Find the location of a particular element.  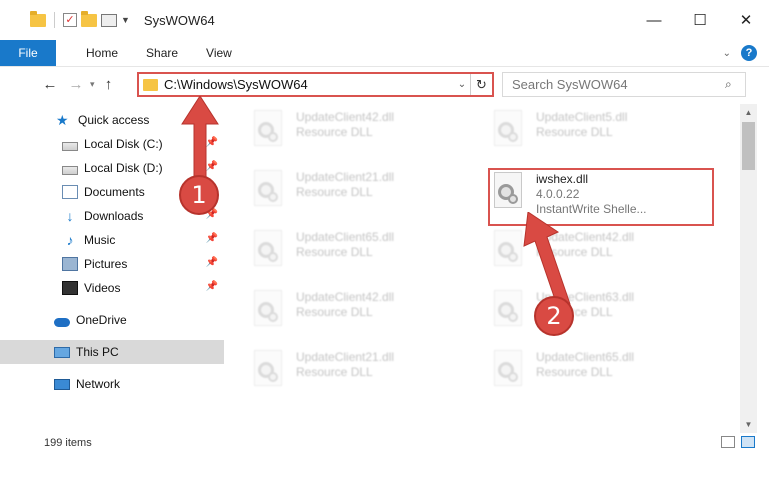

sidebar-item-label: Videos is located at coordinates (102, 288).